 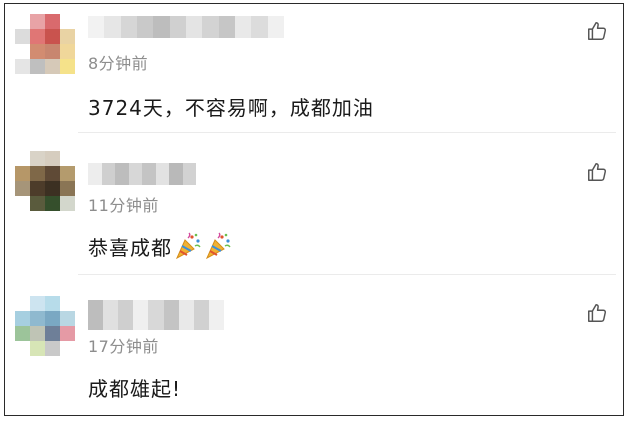 What do you see at coordinates (135, 389) in the screenshot?
I see `comment-text: 成都雄起!` at bounding box center [135, 389].